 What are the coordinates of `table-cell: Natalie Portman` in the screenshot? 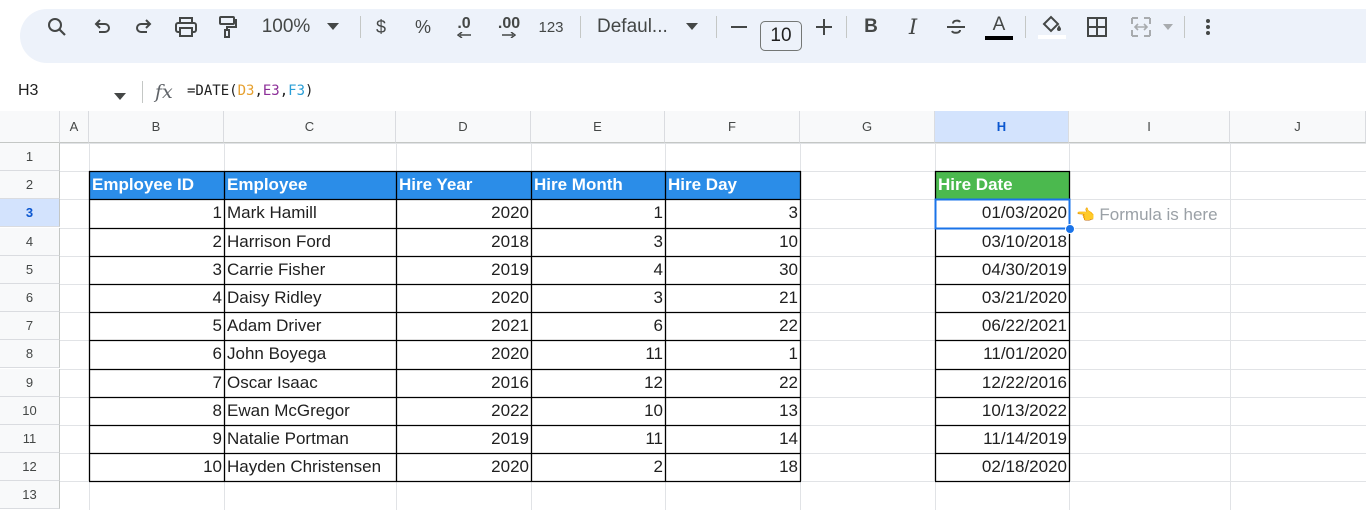 It's located at (310, 439).